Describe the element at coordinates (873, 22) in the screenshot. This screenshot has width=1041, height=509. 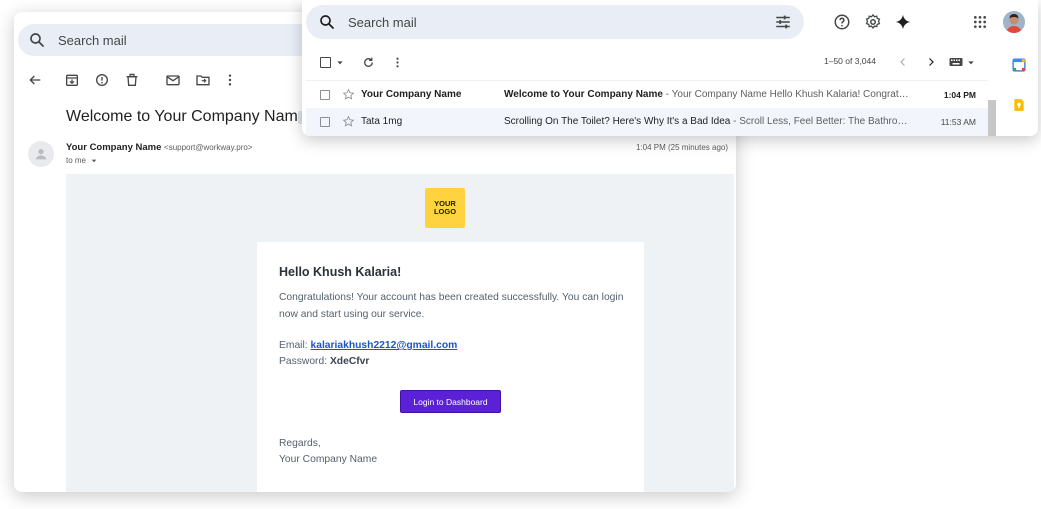
I see `settings-icon` at that location.